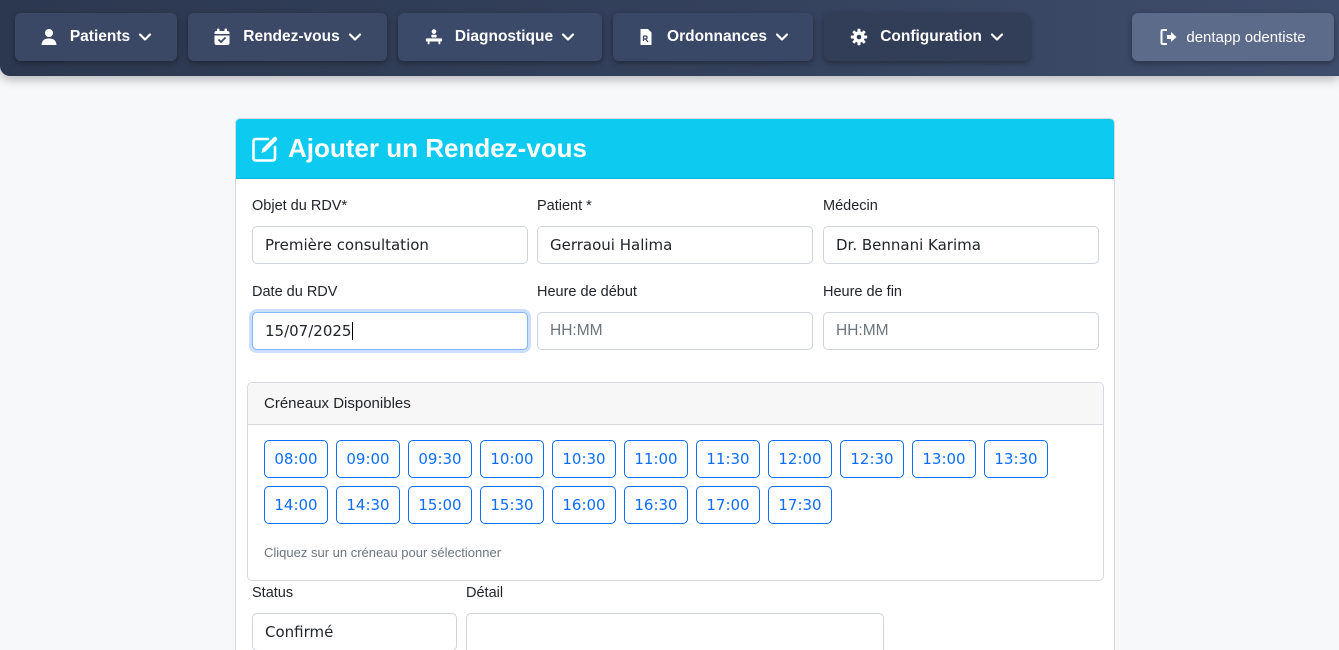 This screenshot has height=650, width=1339. What do you see at coordinates (675, 404) in the screenshot?
I see `slots-header: Créneaux Disponibles` at bounding box center [675, 404].